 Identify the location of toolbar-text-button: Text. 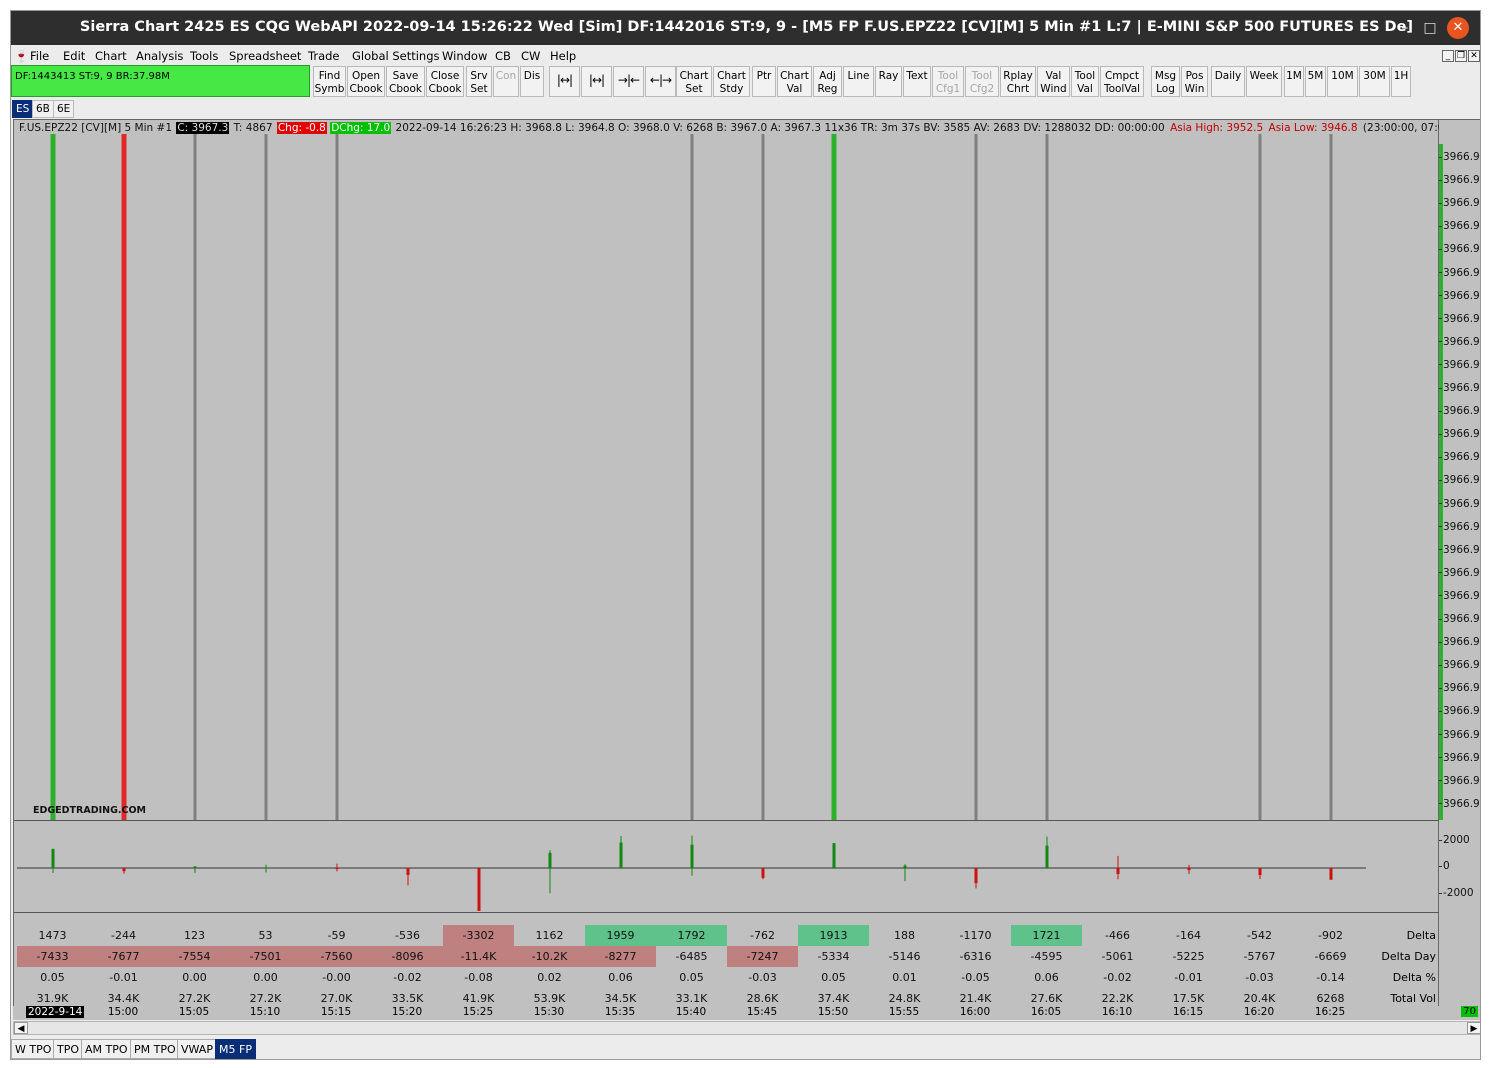
(917, 81).